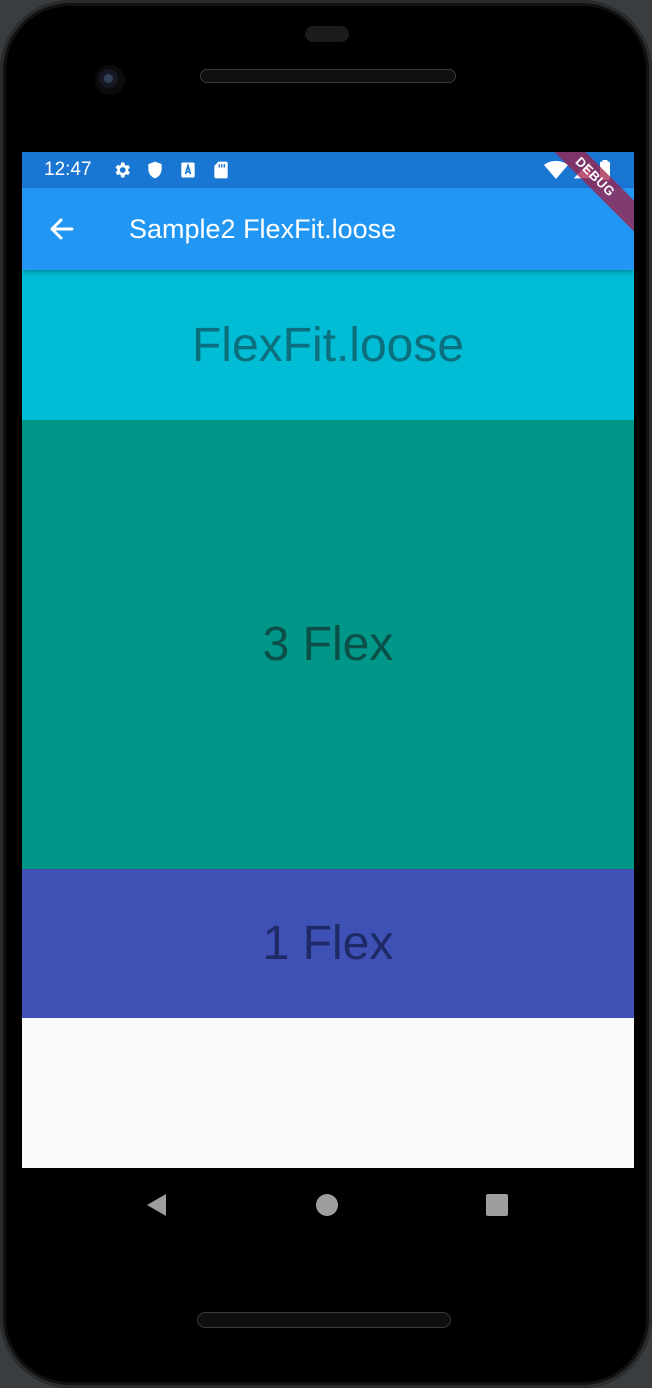  What do you see at coordinates (157, 1205) in the screenshot?
I see `back-triangle-icon` at bounding box center [157, 1205].